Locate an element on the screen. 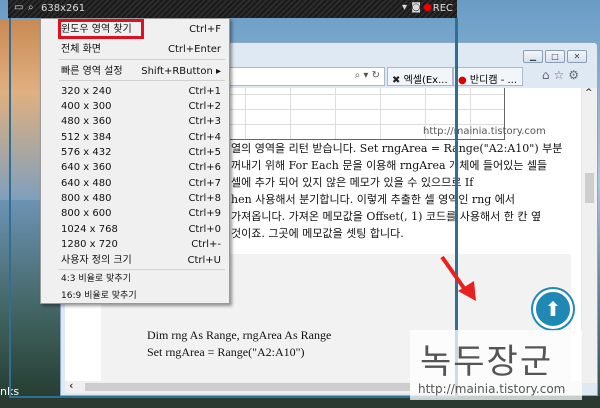  menu-item-shortcut: Ctrl+4 is located at coordinates (204, 137).